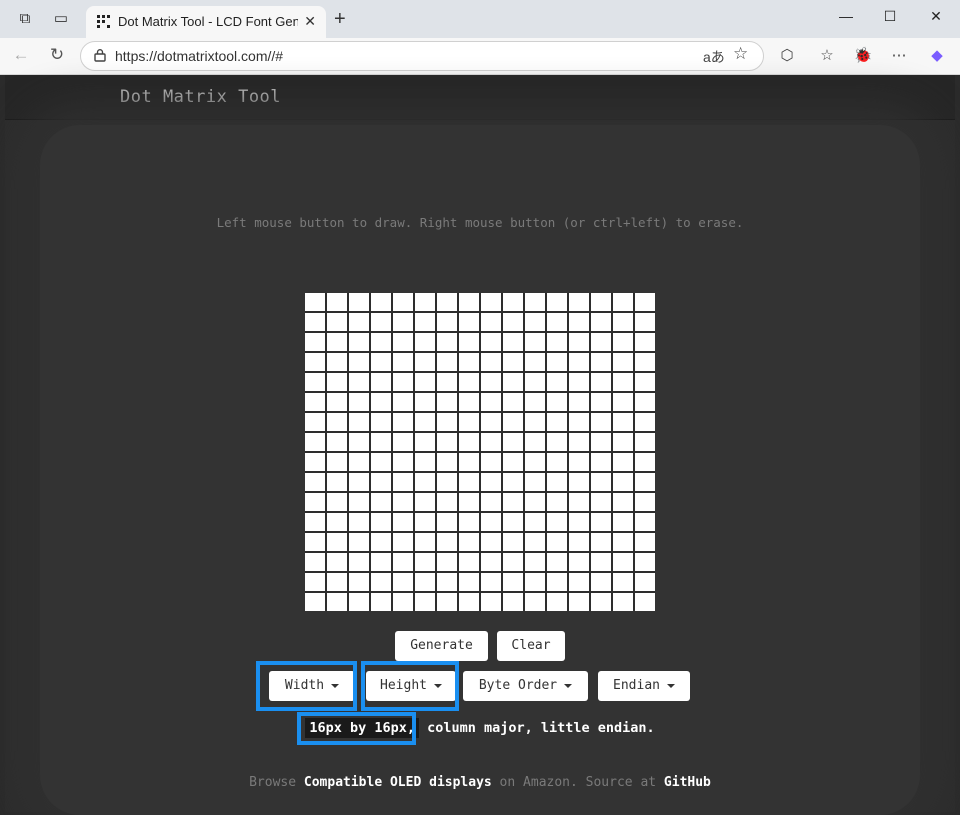 Image resolution: width=960 pixels, height=815 pixels. I want to click on ladybug-extension-icon: 🐞, so click(863, 55).